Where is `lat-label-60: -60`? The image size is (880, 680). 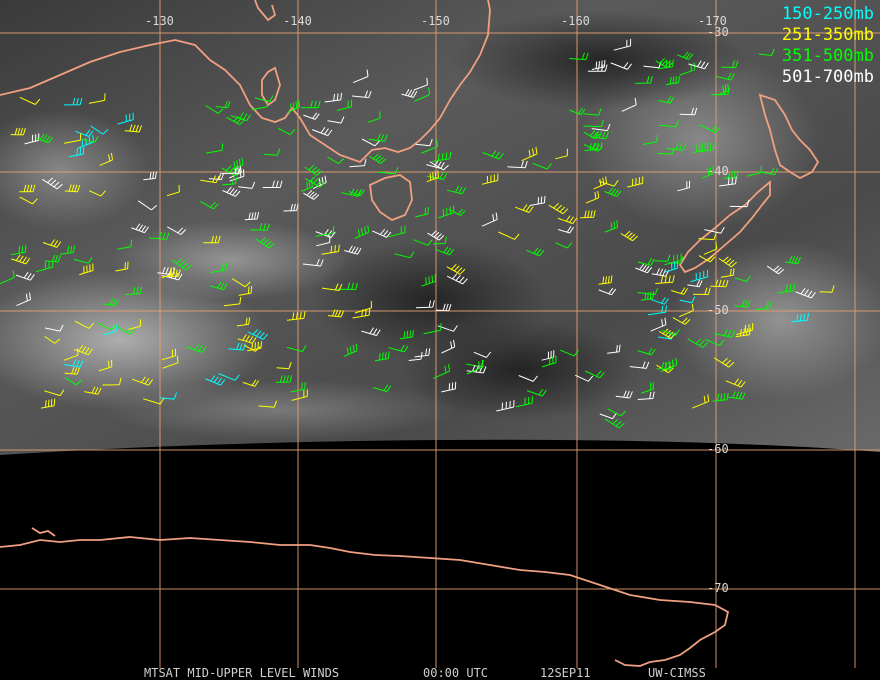
lat-label-60: -60 is located at coordinates (718, 449).